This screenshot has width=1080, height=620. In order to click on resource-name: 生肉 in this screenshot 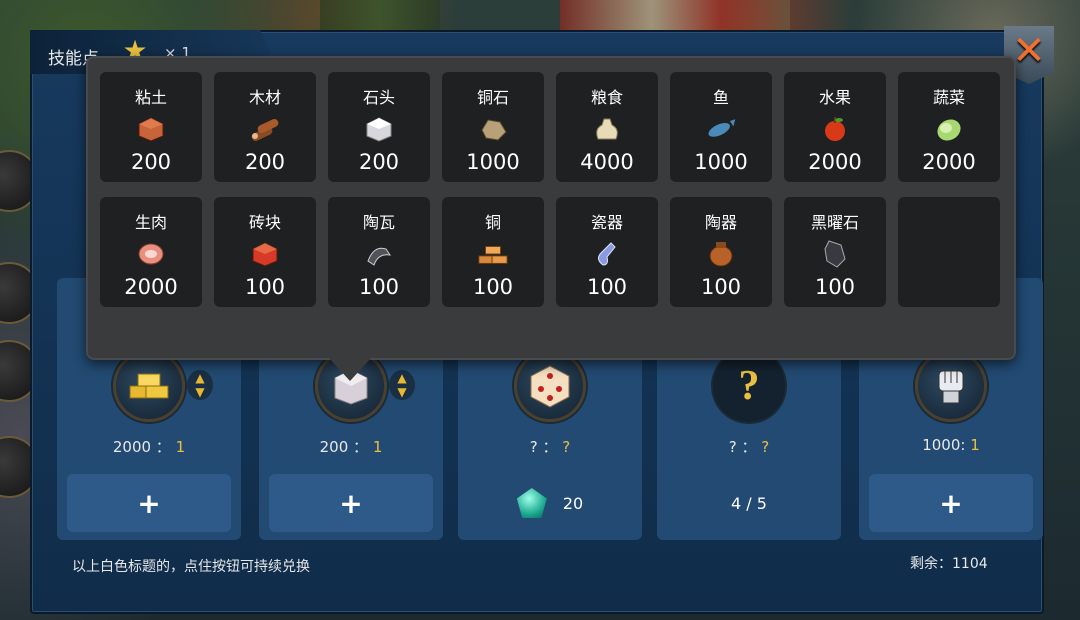, I will do `click(150, 222)`.